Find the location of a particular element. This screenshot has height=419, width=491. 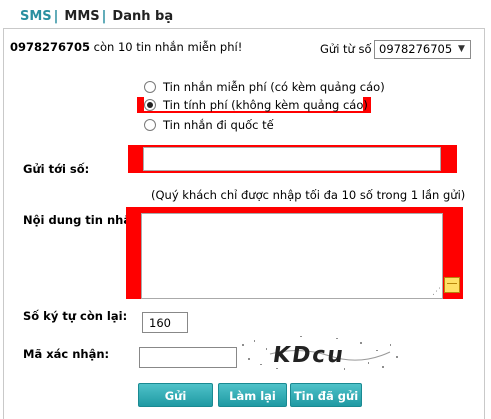

emoticon-icon is located at coordinates (452, 285).